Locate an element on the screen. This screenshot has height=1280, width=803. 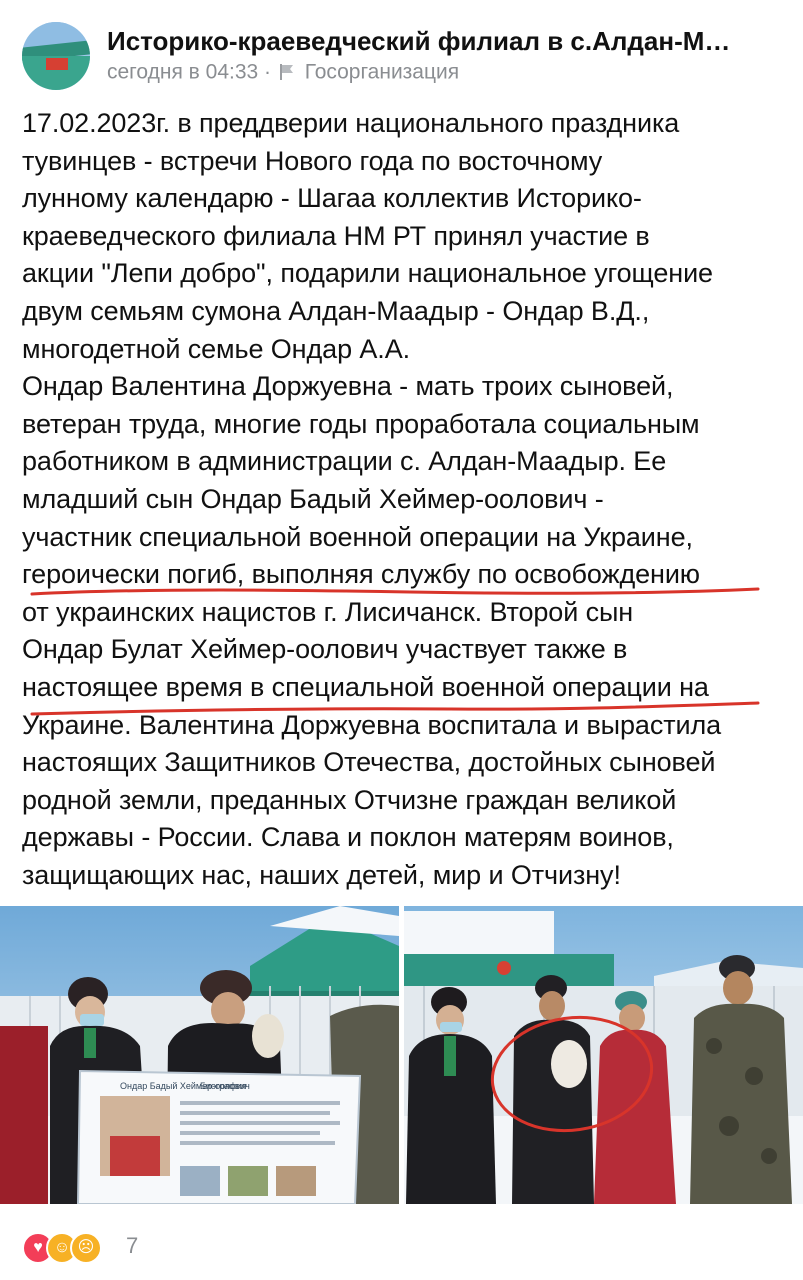
post-line: многодетной семье Ондар А.А. is located at coordinates (216, 348).